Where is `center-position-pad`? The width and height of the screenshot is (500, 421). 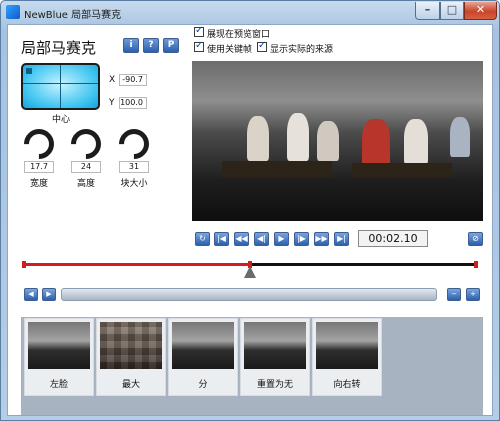 center-position-pad is located at coordinates (60, 86).